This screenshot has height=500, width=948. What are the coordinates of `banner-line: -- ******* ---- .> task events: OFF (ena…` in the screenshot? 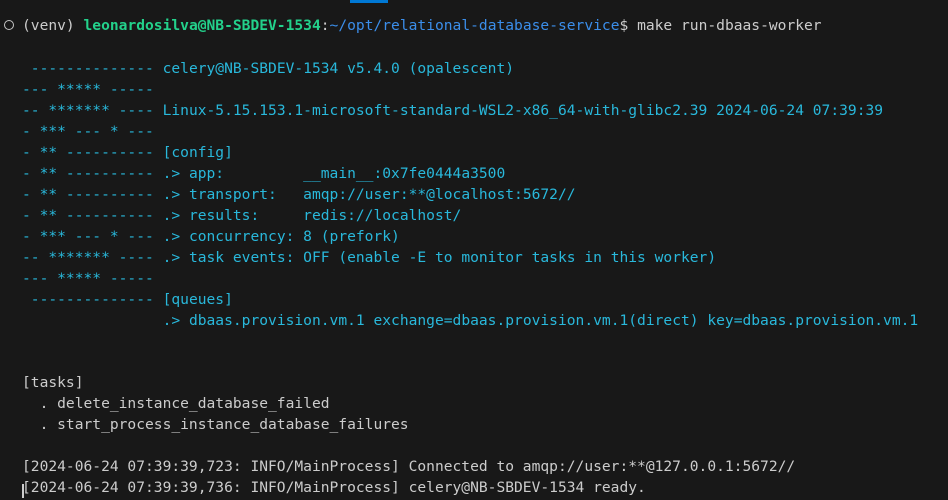 It's located at (369, 257).